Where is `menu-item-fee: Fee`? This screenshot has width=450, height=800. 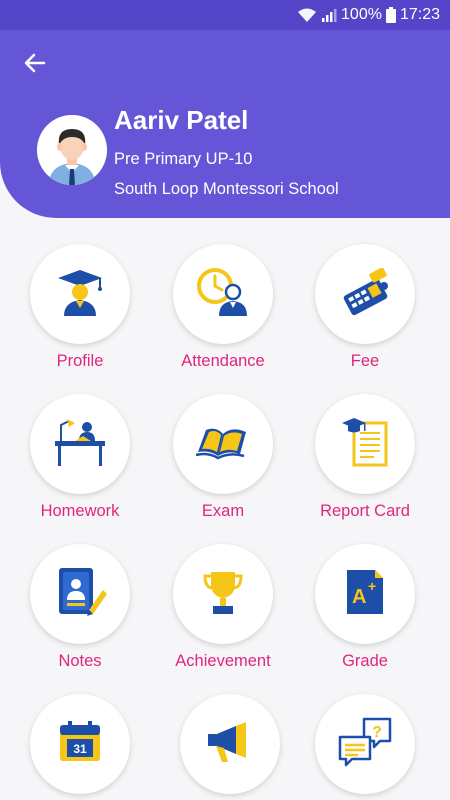
menu-item-fee: Fee is located at coordinates (365, 314).